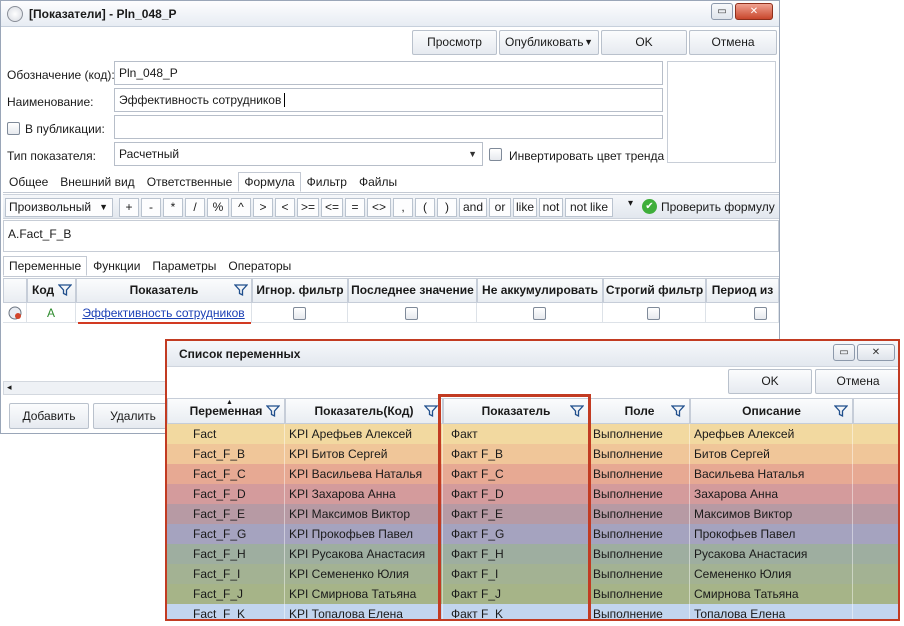  I want to click on cell-var: Fact_F_G, so click(226, 534).